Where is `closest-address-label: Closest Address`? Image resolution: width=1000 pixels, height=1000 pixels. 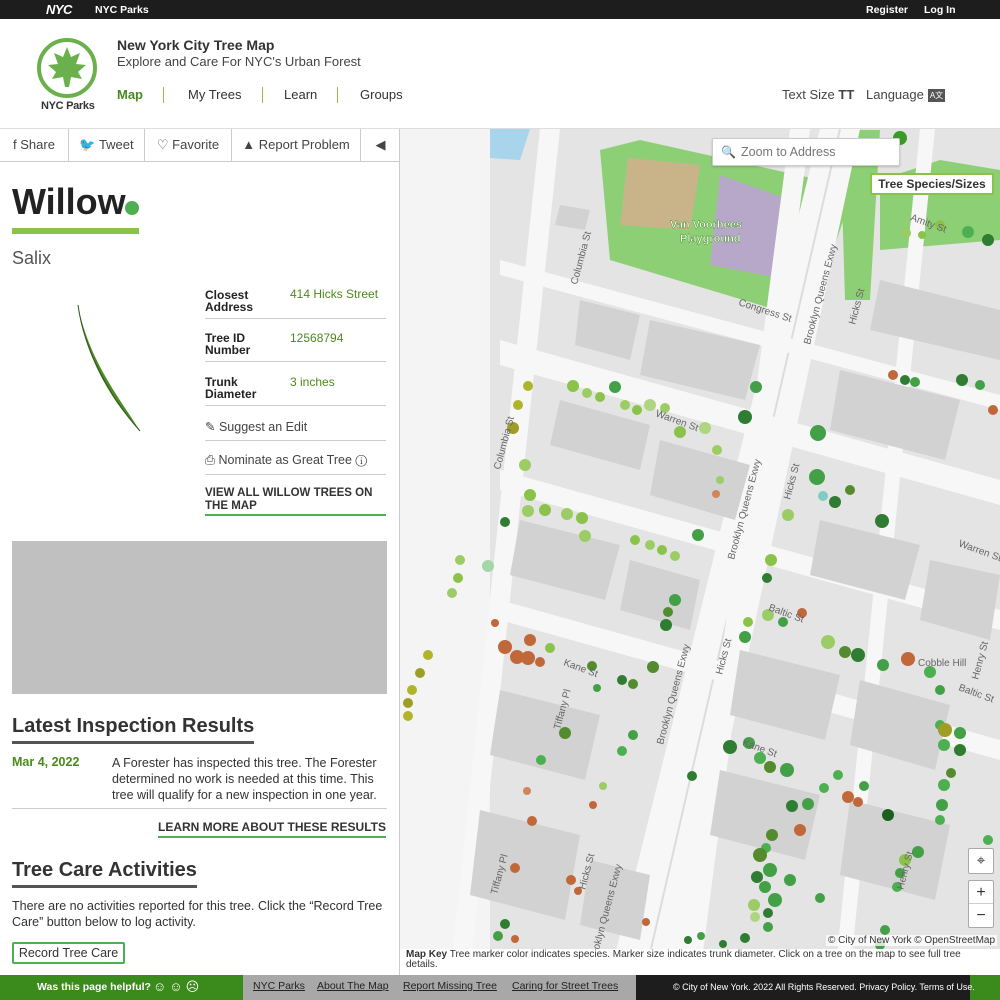
closest-address-label: Closest Address is located at coordinates (229, 301).